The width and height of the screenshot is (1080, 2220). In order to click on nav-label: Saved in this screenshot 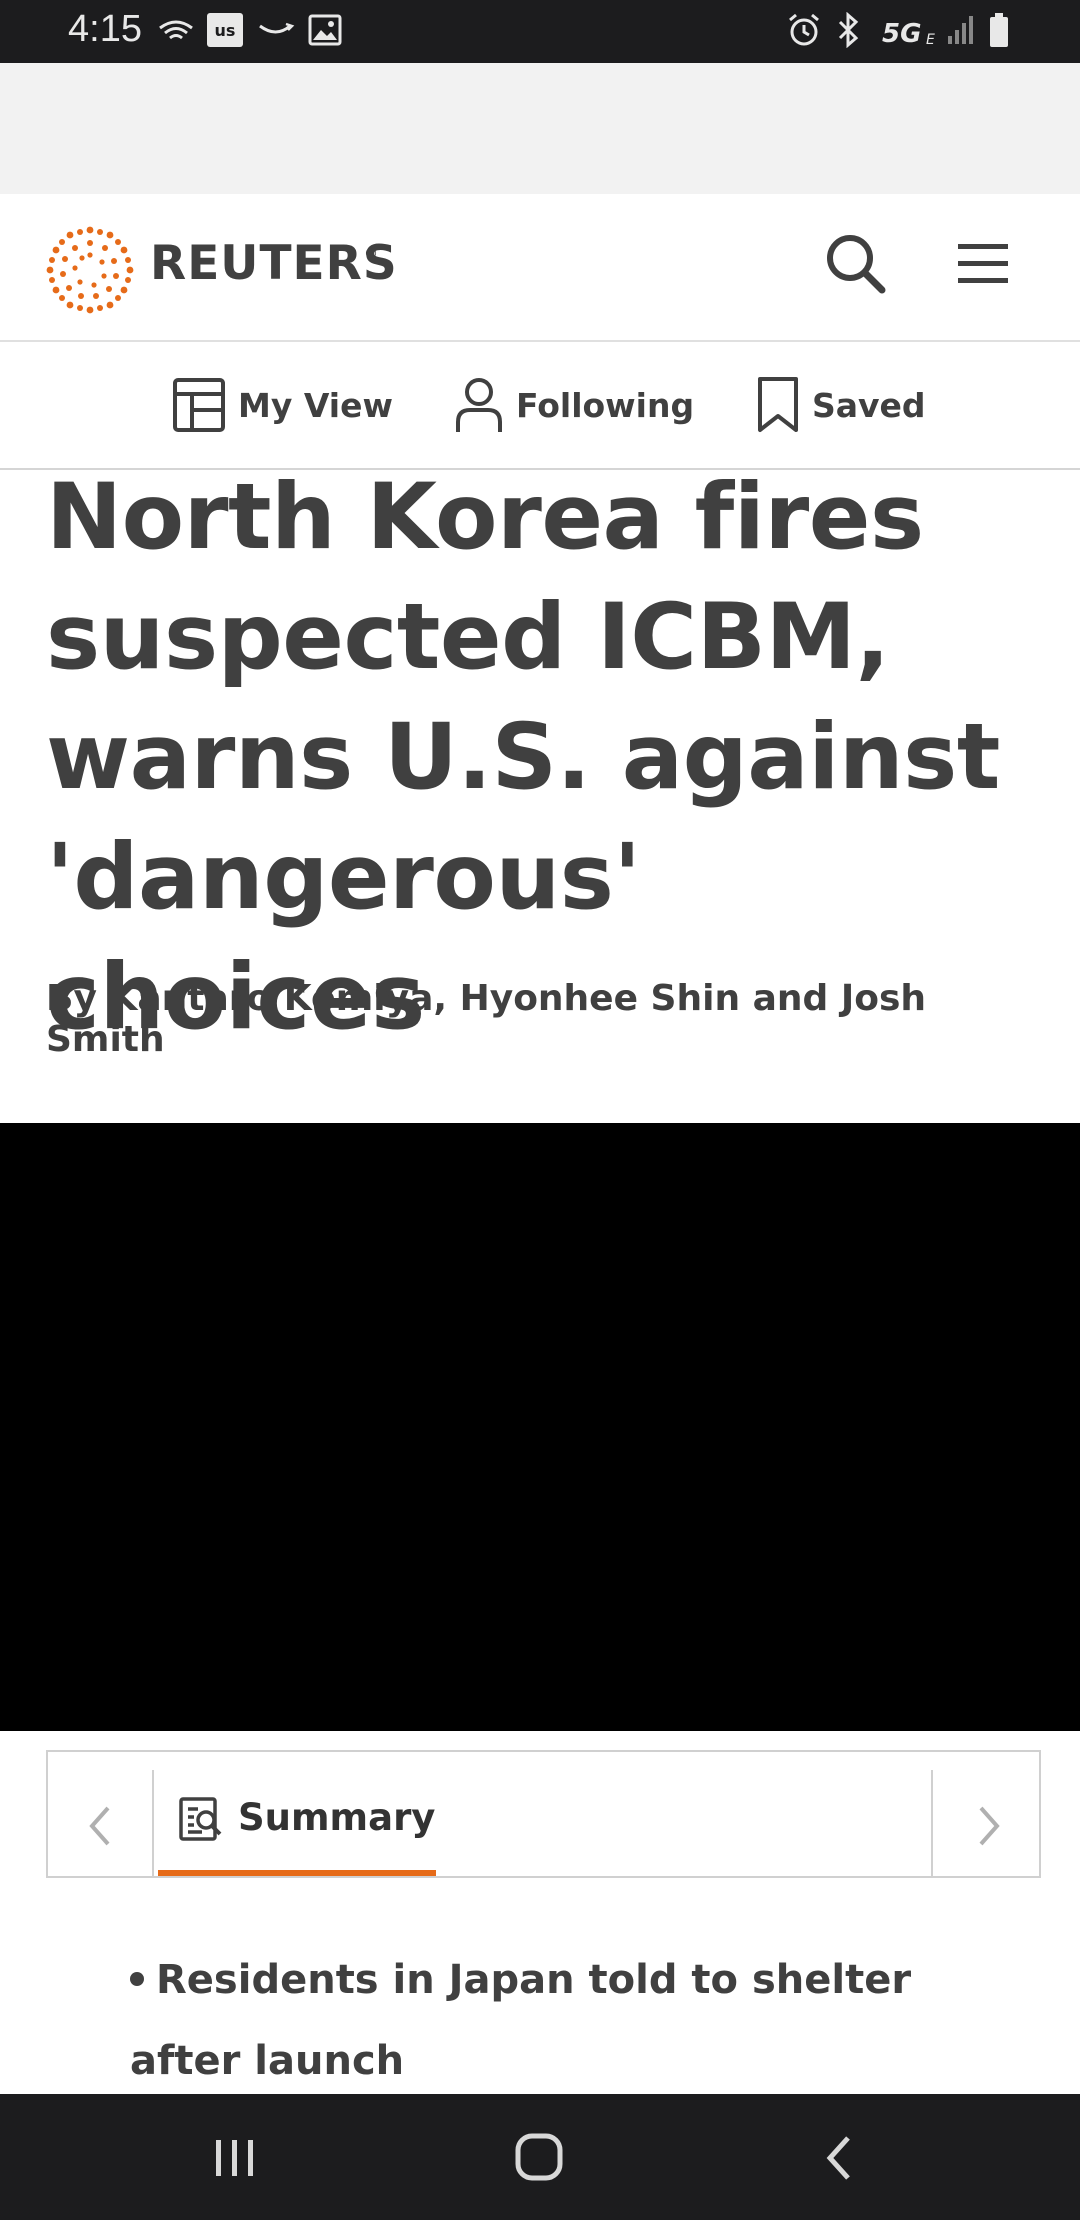, I will do `click(869, 405)`.